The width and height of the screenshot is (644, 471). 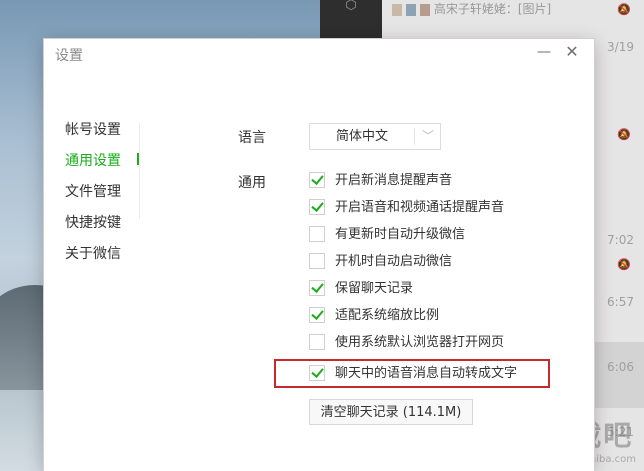 What do you see at coordinates (420, 342) in the screenshot?
I see `option-label: 使用系统默认浏览器打开网页` at bounding box center [420, 342].